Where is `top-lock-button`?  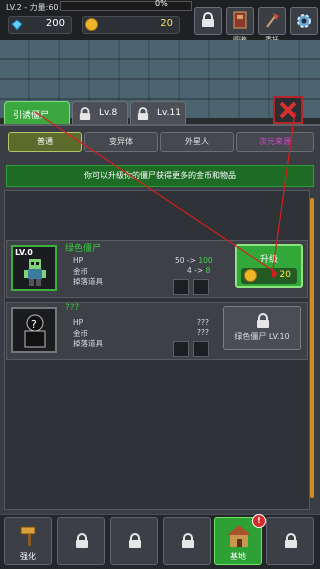
top-lock-button is located at coordinates (208, 21).